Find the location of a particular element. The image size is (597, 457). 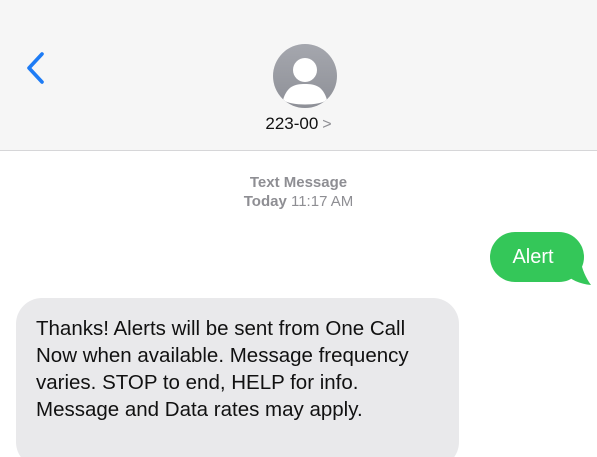

outgoing-message-text: Alert is located at coordinates (533, 257).